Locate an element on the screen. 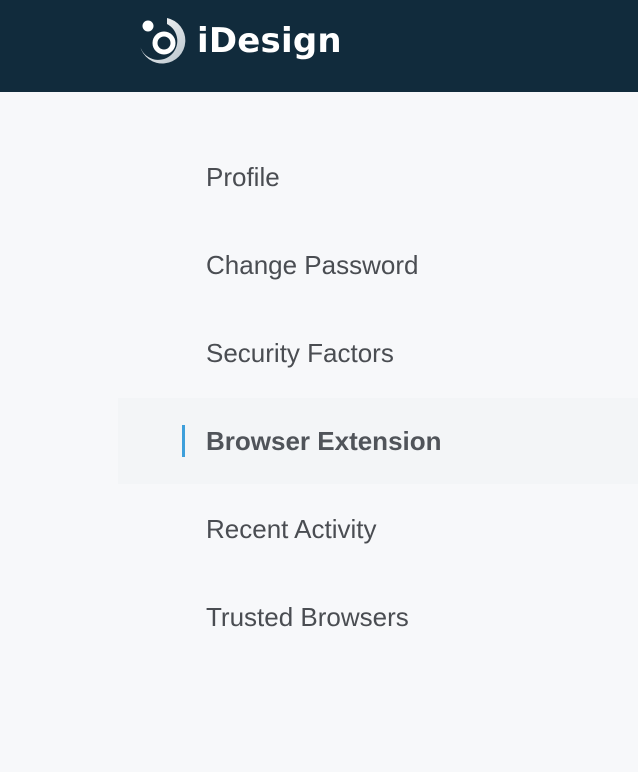  top-header: iDesign is located at coordinates (319, 46).